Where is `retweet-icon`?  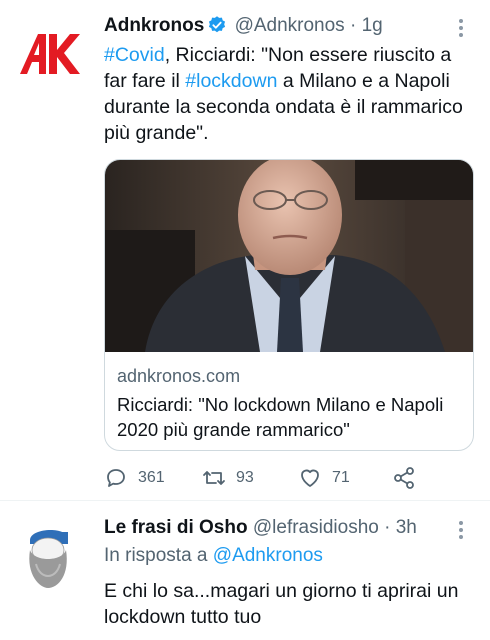
retweet-icon is located at coordinates (214, 478).